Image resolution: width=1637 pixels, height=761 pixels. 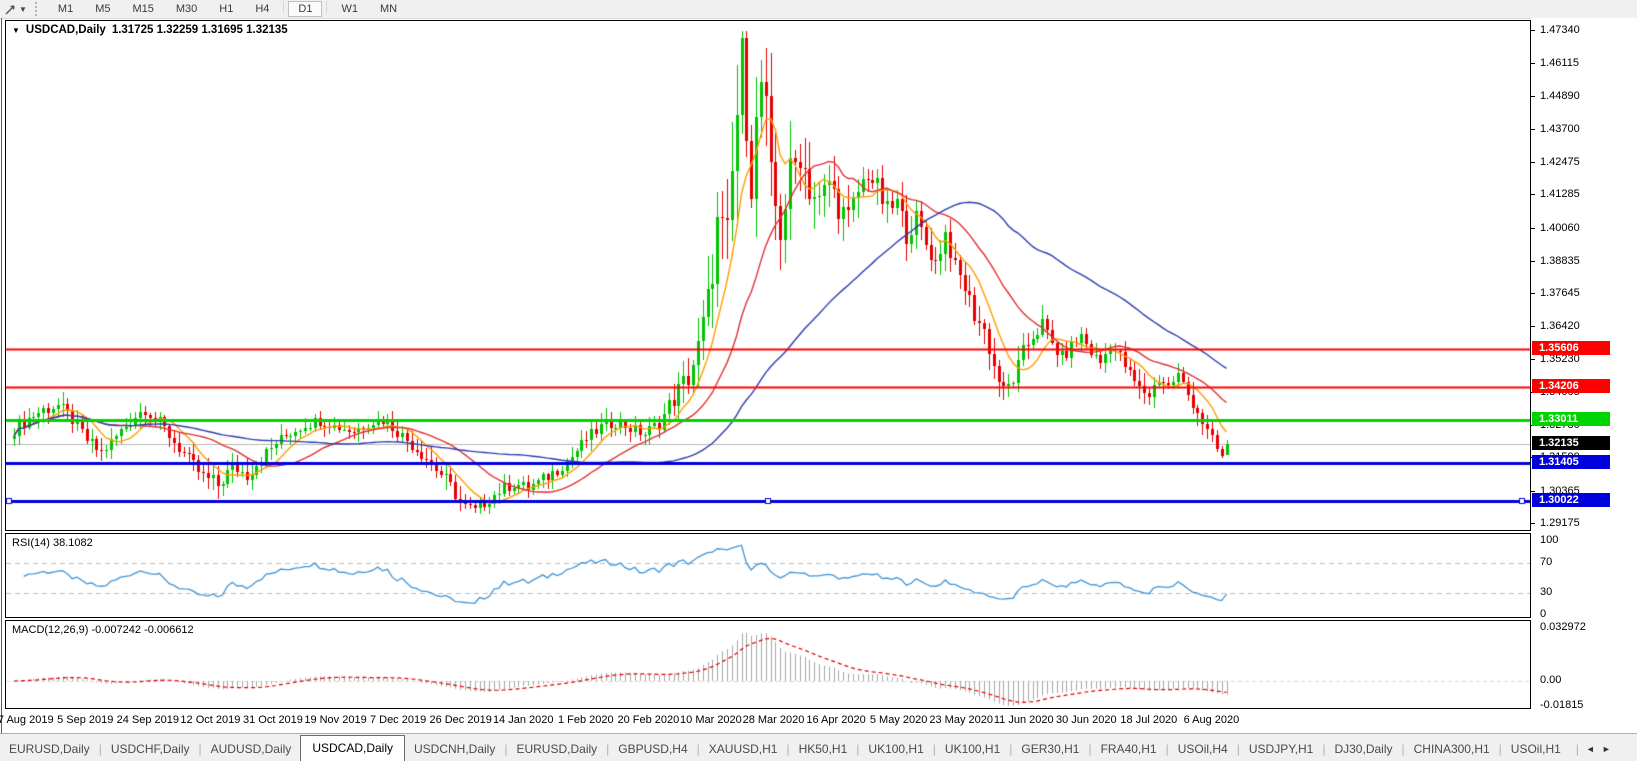 What do you see at coordinates (1549, 540) in the screenshot?
I see `rsi-axis-label: 100` at bounding box center [1549, 540].